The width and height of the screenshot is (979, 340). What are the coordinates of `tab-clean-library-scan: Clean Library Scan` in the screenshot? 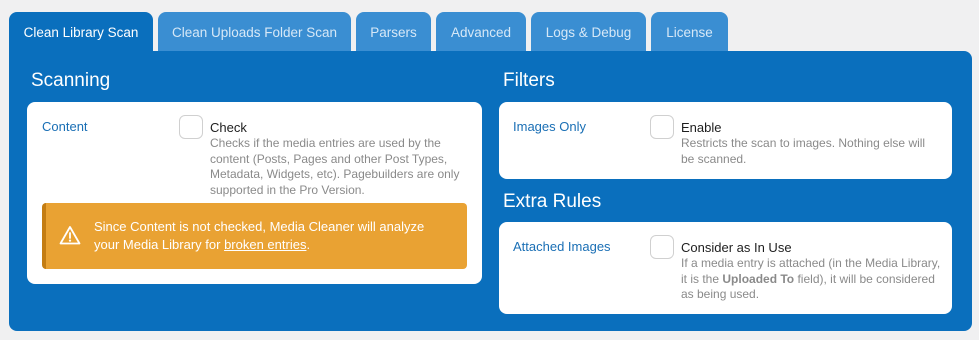 It's located at (81, 32).